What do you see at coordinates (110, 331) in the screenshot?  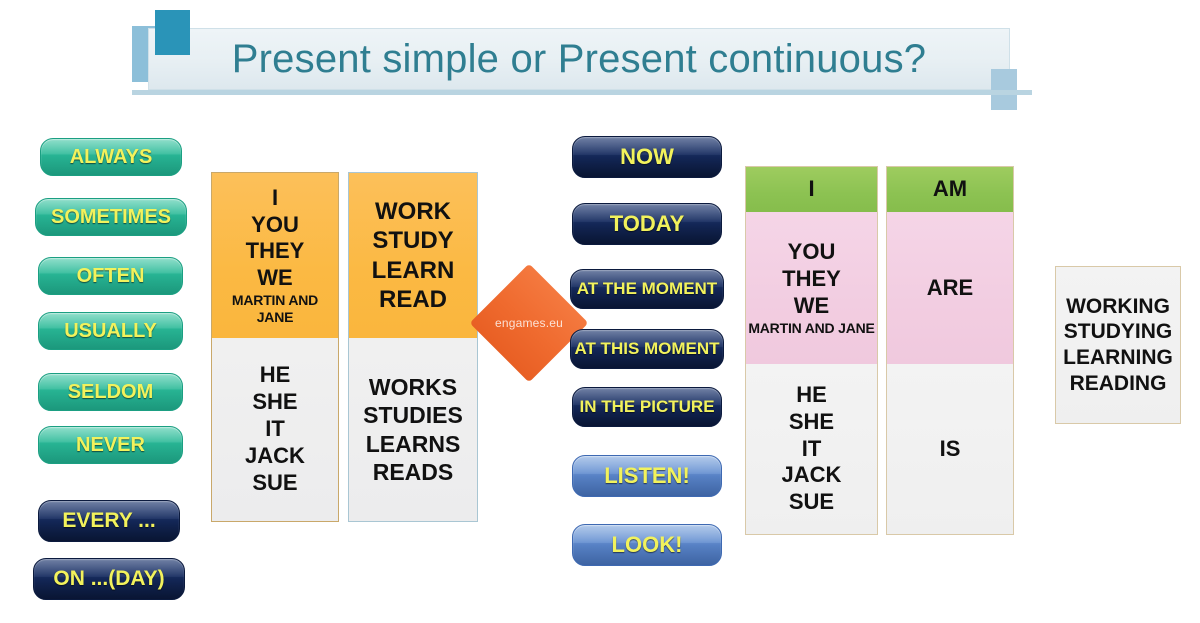 I see `adverb-chip-usually: USUALLY` at bounding box center [110, 331].